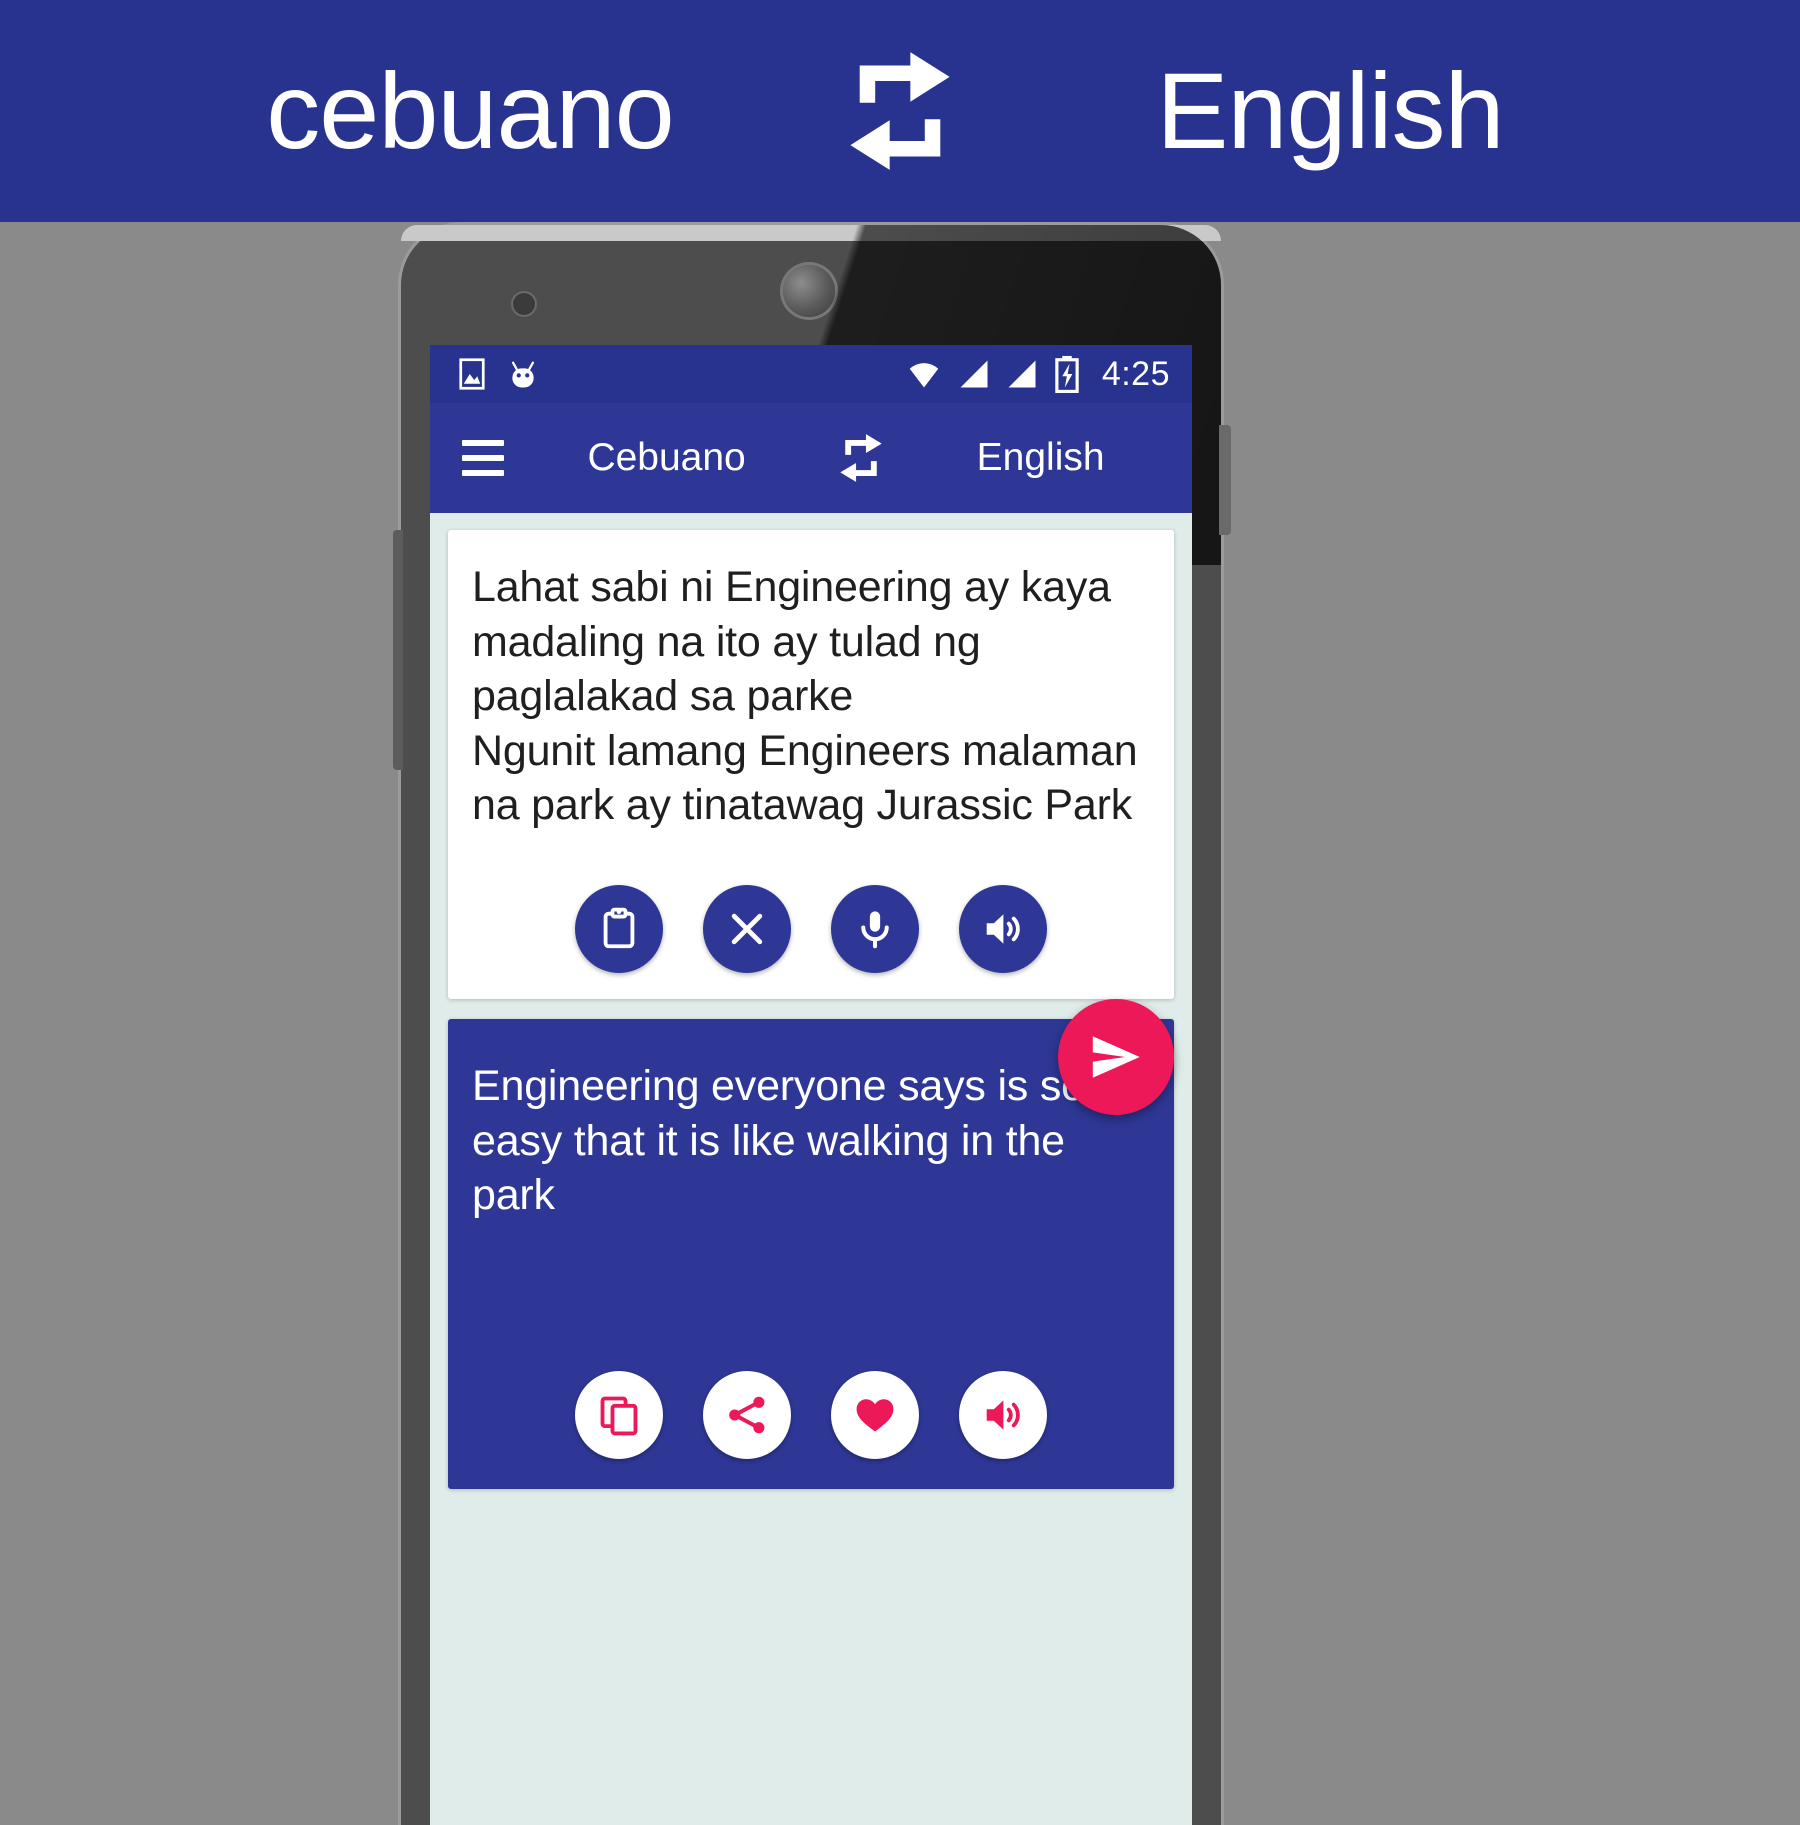 This screenshot has height=1825, width=1800. Describe the element at coordinates (1330, 110) in the screenshot. I see `banner-target-language: English` at that location.